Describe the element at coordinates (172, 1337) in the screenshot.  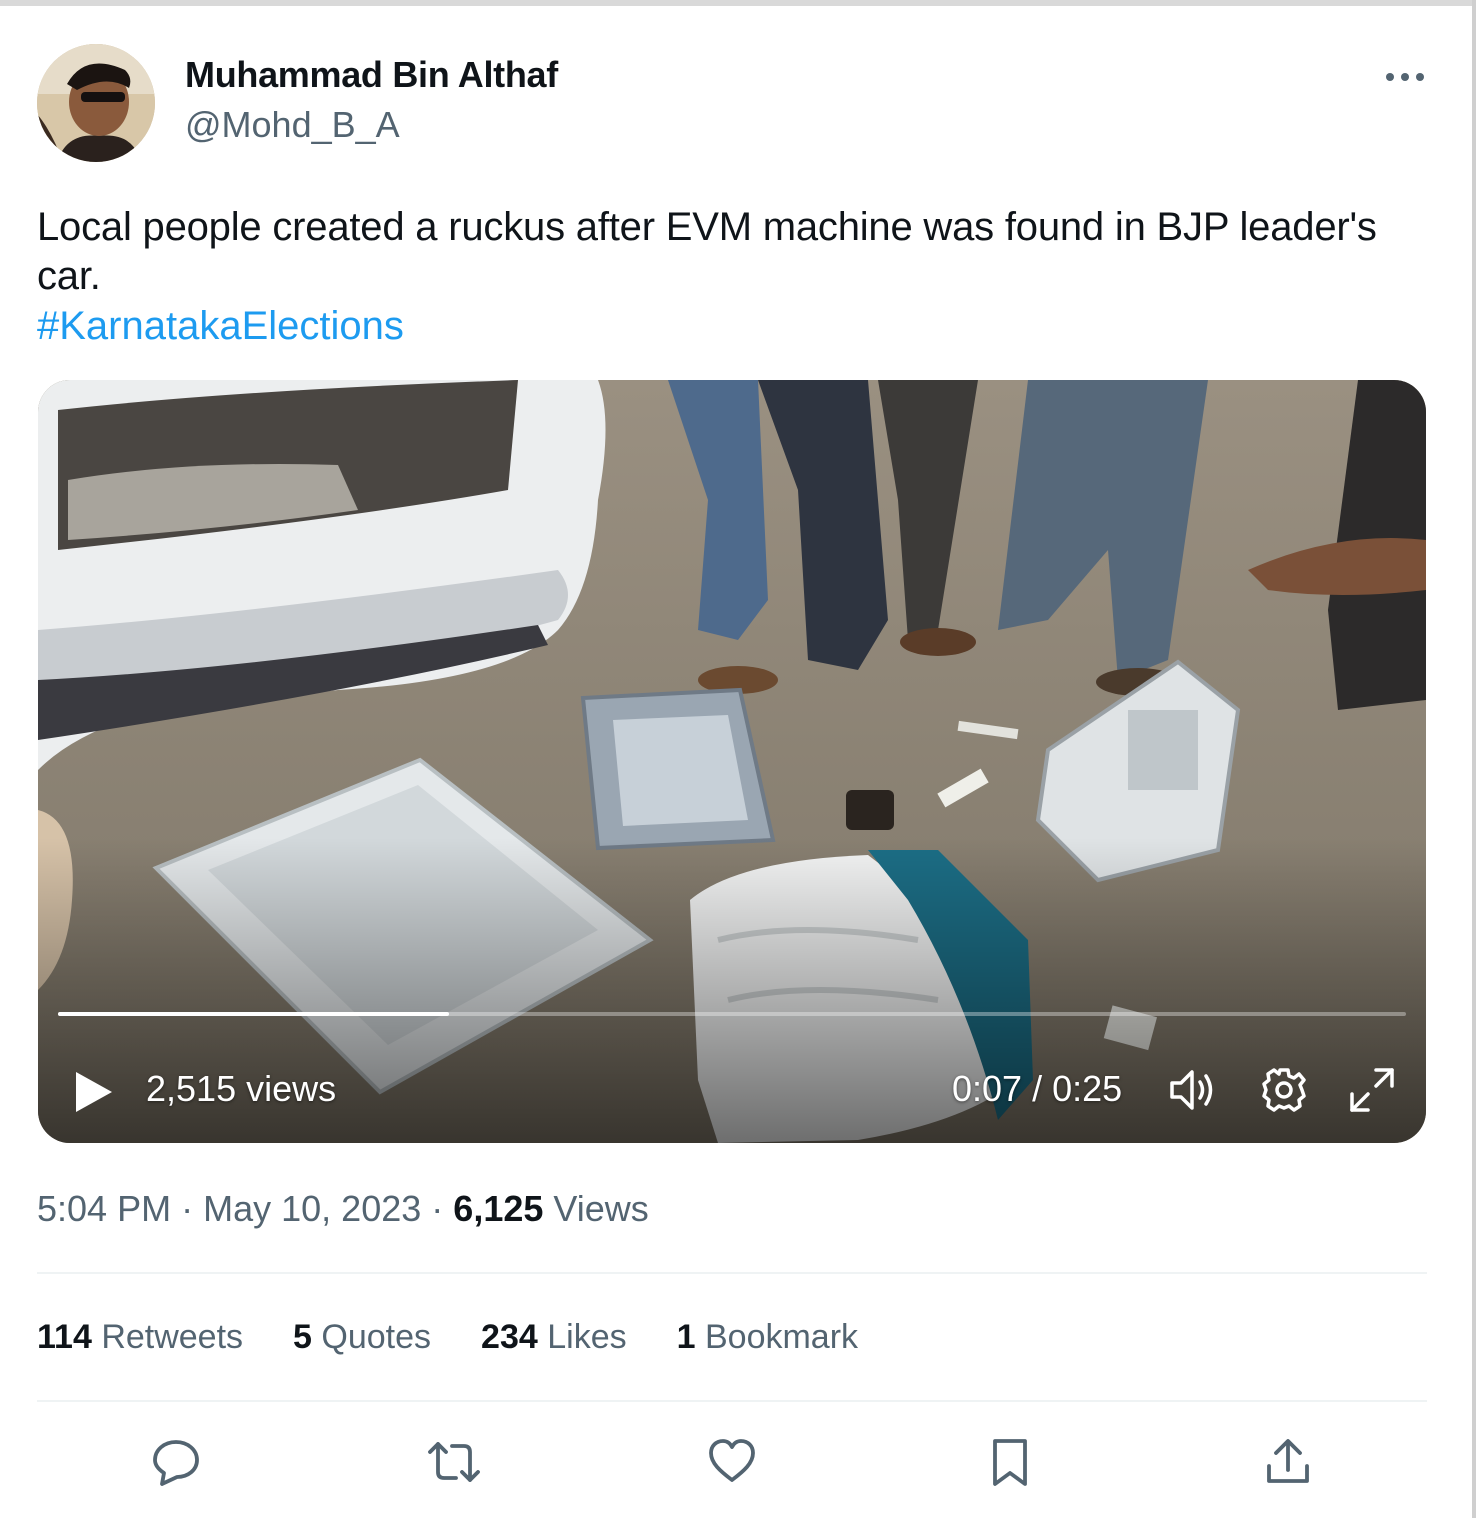
I see `retweets-label: Retweets` at that location.